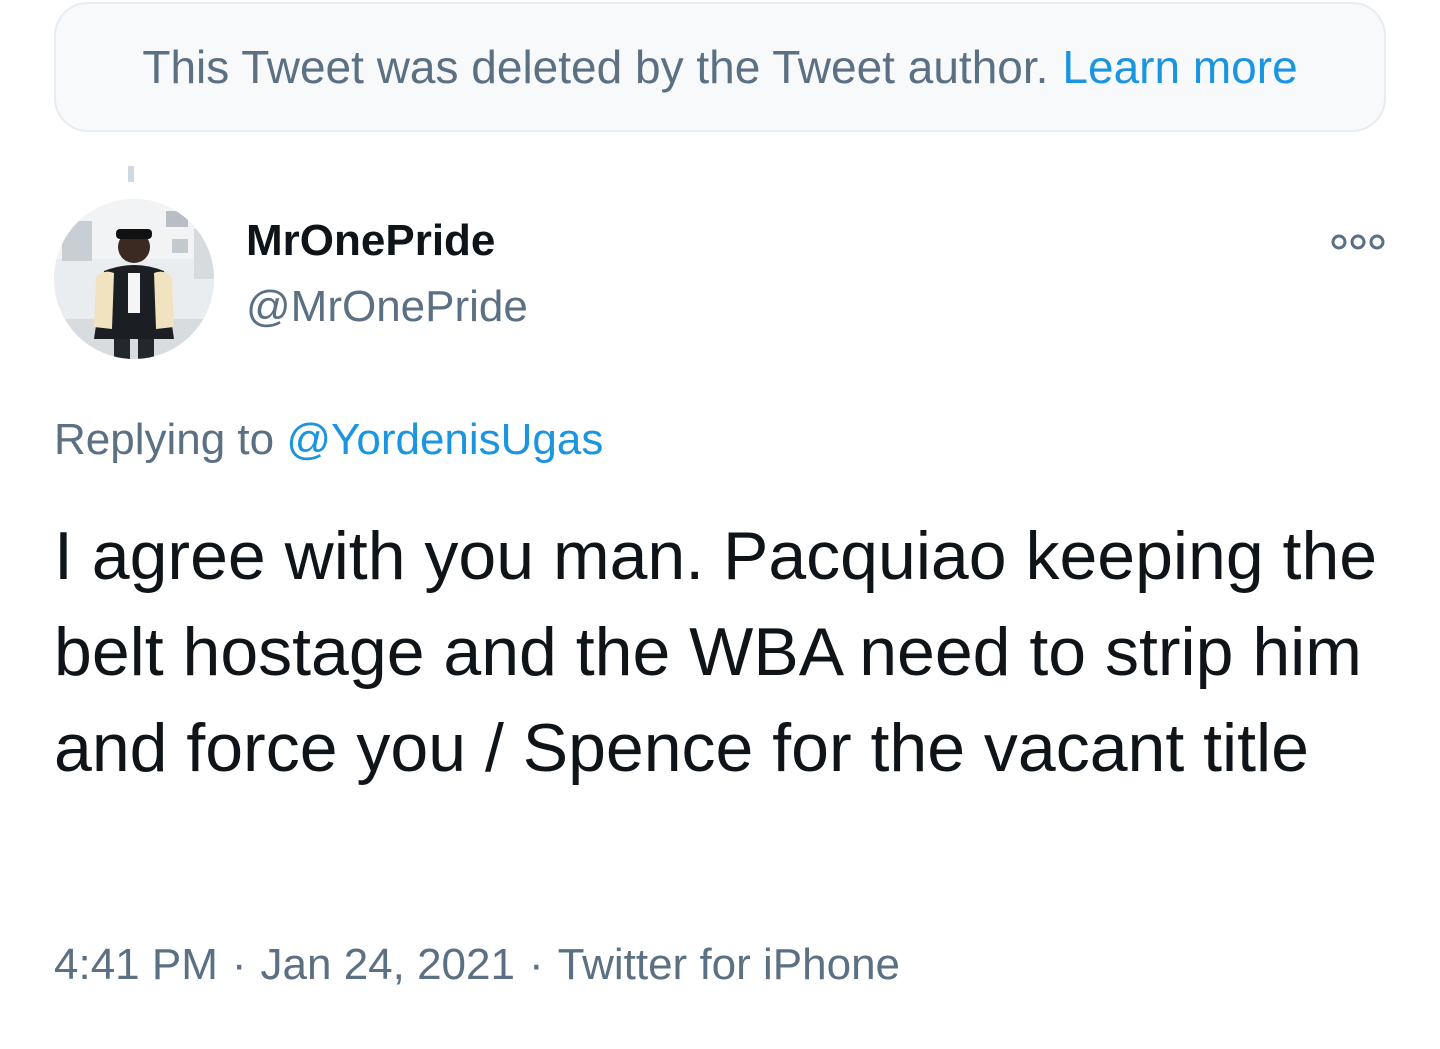 The image size is (1440, 1049). Describe the element at coordinates (131, 174) in the screenshot. I see `thread-connector-line` at that location.